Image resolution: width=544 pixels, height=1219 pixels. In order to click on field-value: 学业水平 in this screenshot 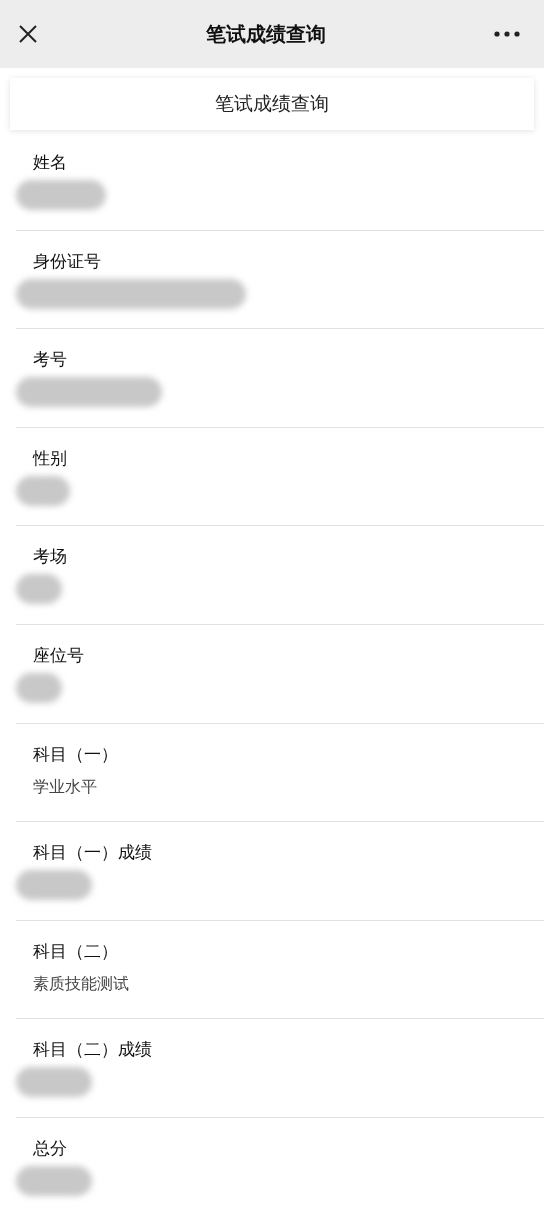, I will do `click(65, 786)`.